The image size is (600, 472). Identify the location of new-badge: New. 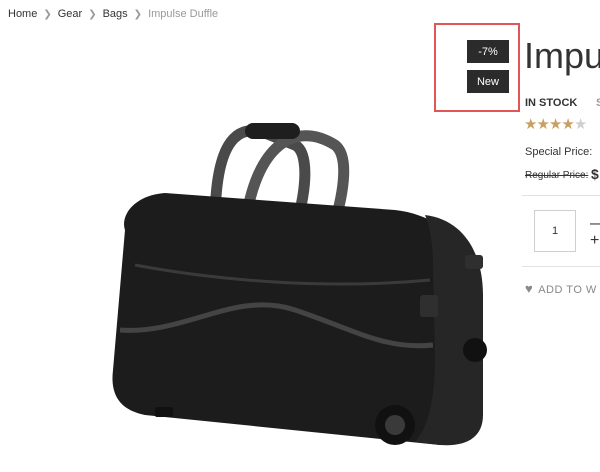
(488, 81).